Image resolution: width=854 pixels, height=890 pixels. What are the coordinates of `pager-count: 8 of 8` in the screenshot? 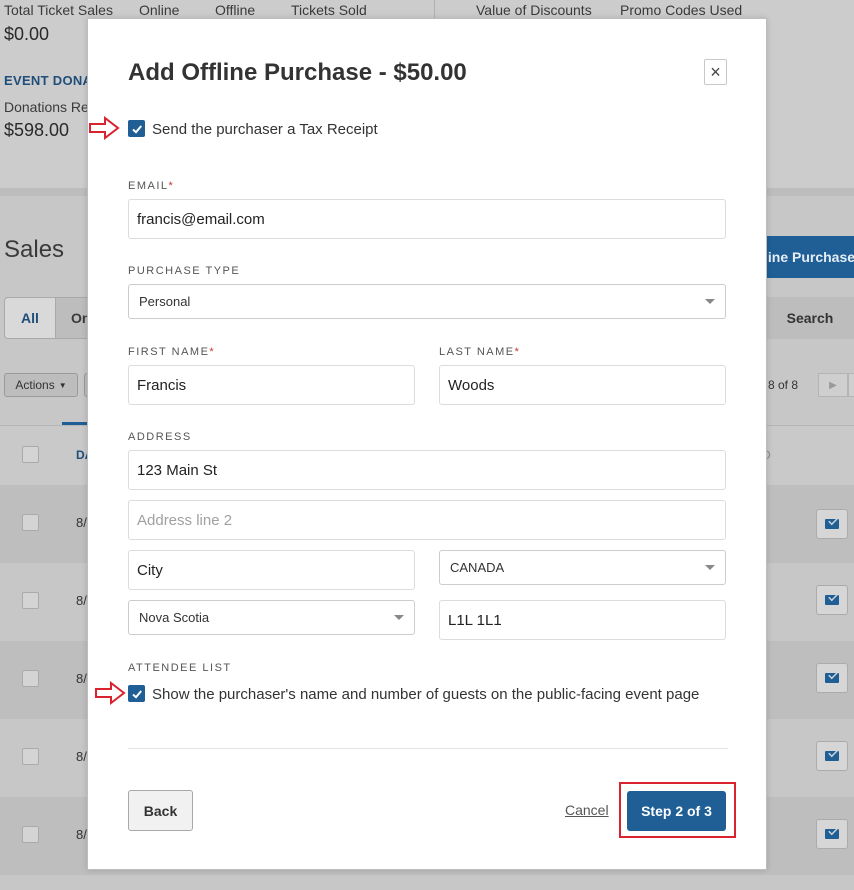 It's located at (783, 385).